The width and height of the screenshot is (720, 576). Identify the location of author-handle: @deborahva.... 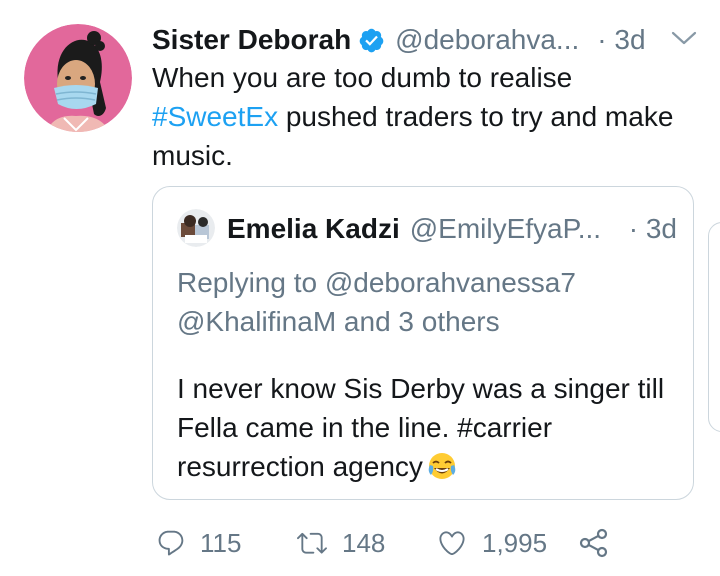
(487, 40).